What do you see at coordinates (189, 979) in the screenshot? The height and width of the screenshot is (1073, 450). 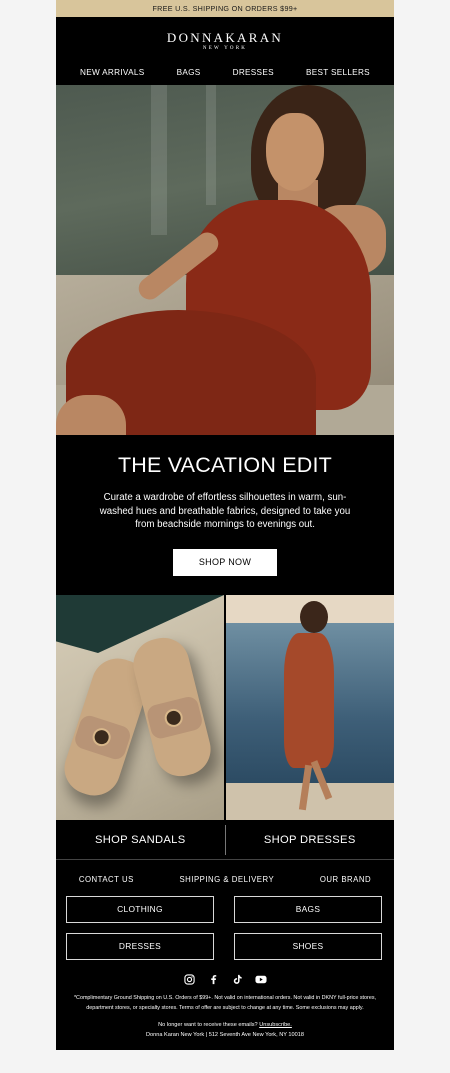 I see `instagram-icon` at bounding box center [189, 979].